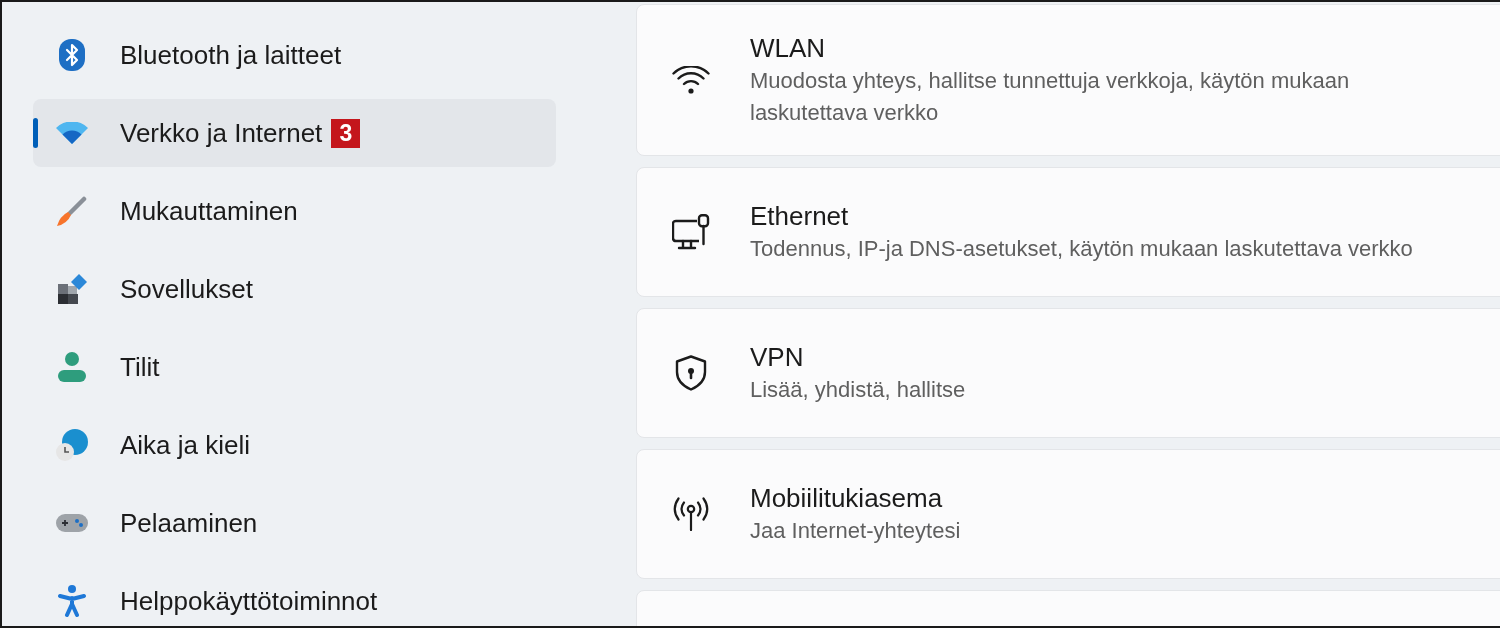 This screenshot has width=1500, height=628. What do you see at coordinates (1068, 514) in the screenshot?
I see `settings-card: Mobiilitukiasema Jaa Internet-yhteytesi` at bounding box center [1068, 514].